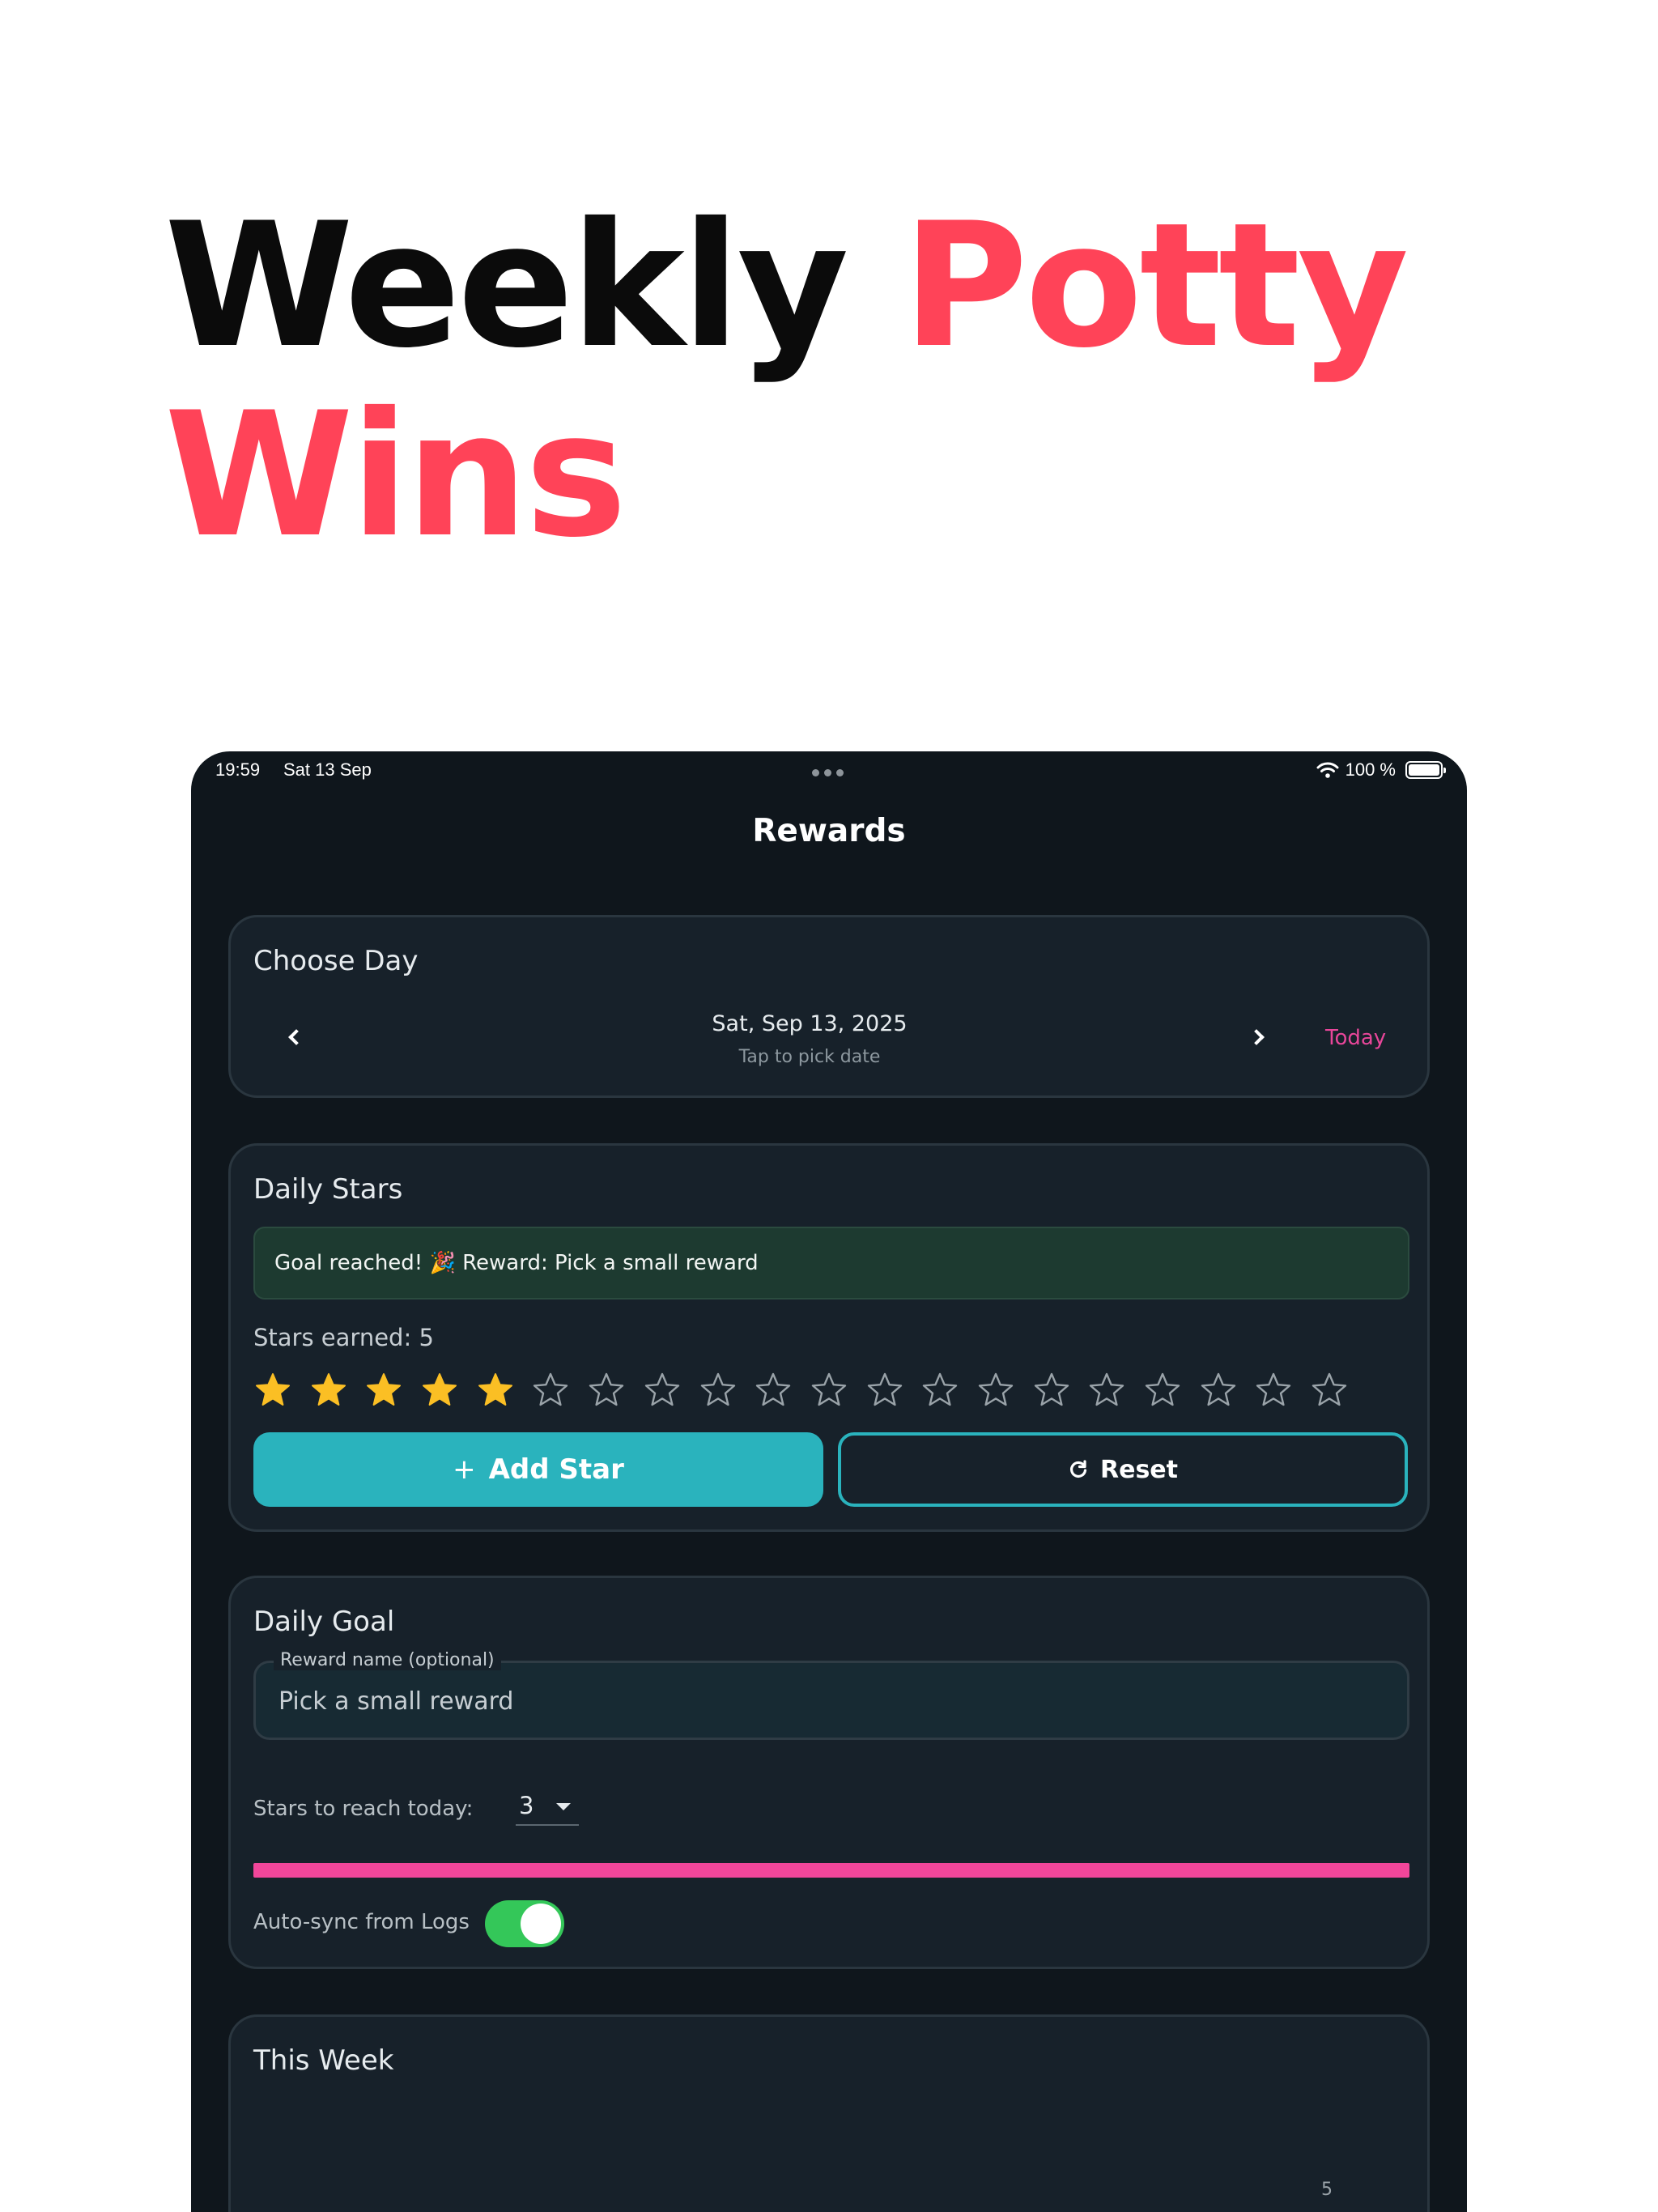  What do you see at coordinates (387, 1660) in the screenshot?
I see `reward-name-label: Reward name (optional)` at bounding box center [387, 1660].